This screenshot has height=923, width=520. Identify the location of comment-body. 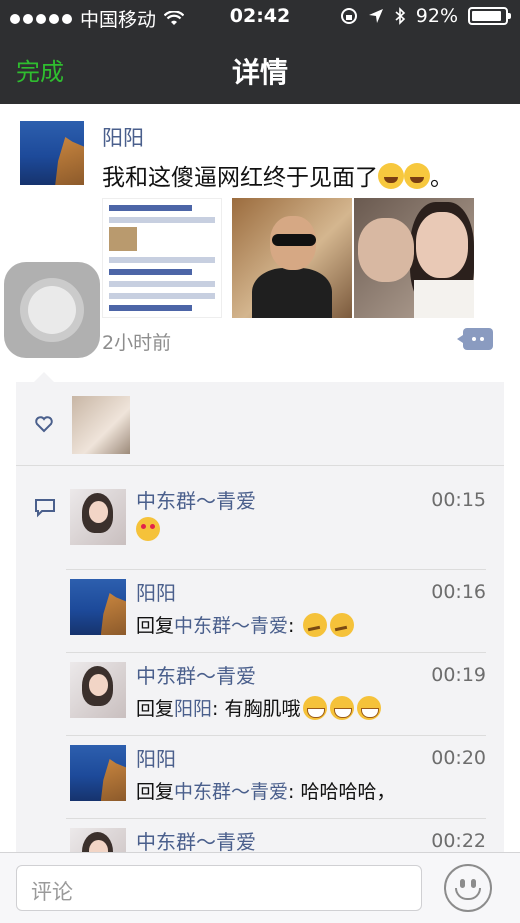
(148, 529).